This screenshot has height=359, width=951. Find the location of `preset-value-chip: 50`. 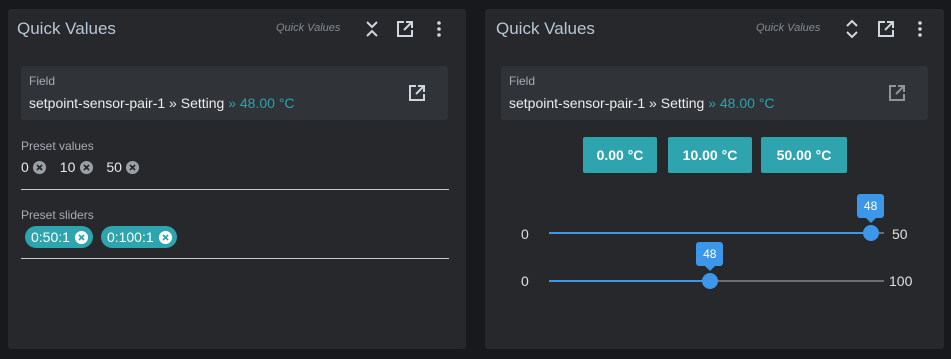

preset-value-chip: 50 is located at coordinates (123, 167).